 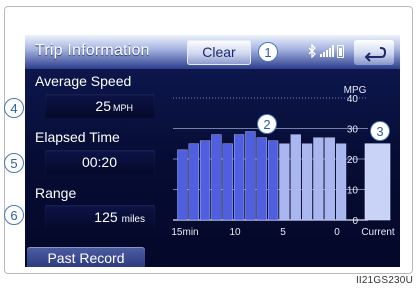 I want to click on y-axis-label: MPG, so click(x=355, y=90).